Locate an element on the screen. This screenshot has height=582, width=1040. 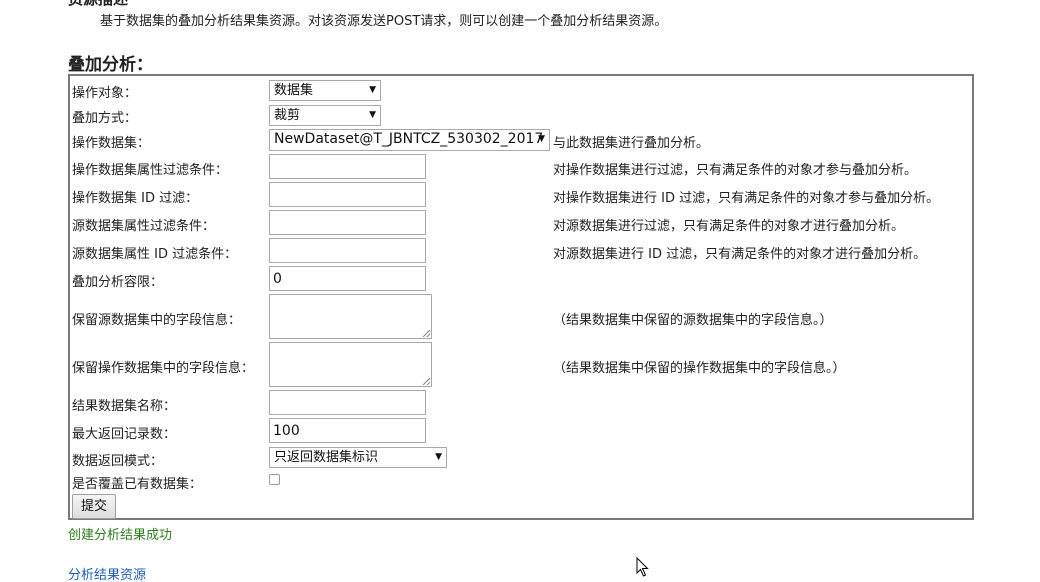
source-fields-textarea is located at coordinates (350, 316).